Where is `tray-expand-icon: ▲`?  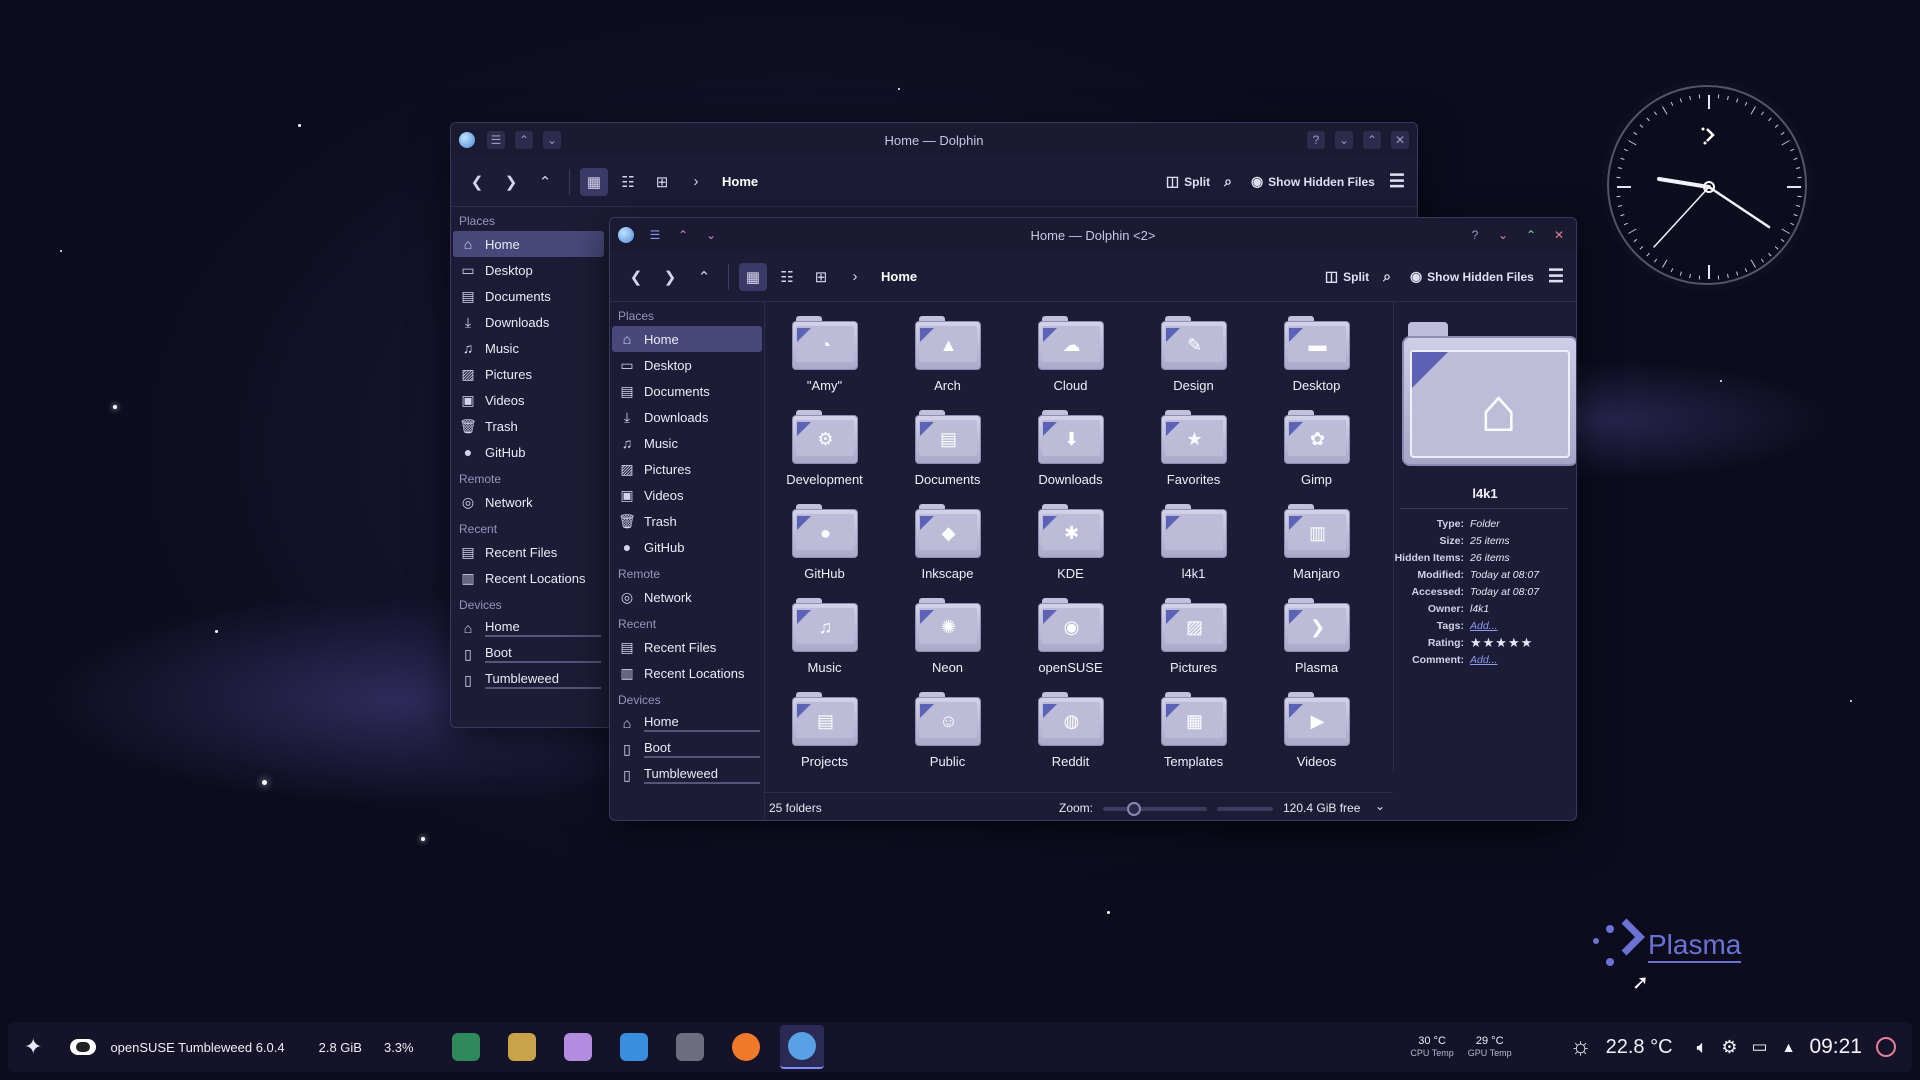 tray-expand-icon: ▲ is located at coordinates (1789, 1047).